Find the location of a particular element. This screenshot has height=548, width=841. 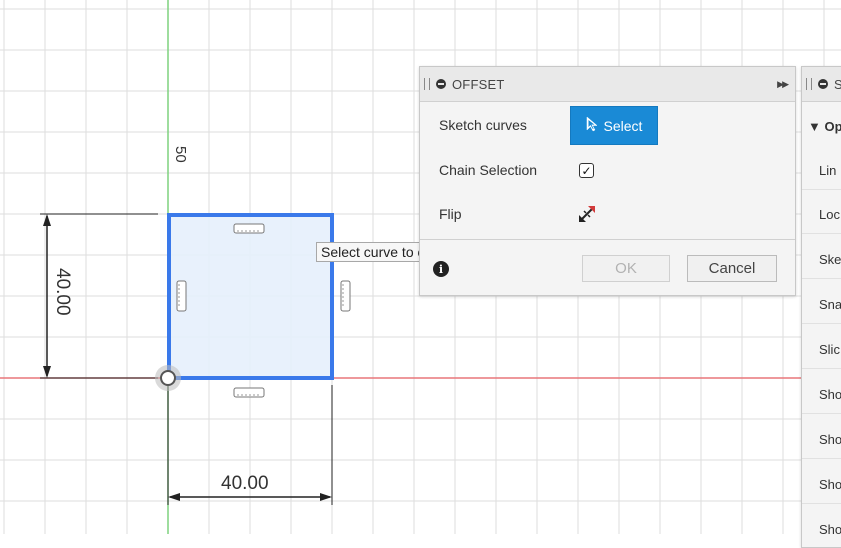

side-item: Ske is located at coordinates (830, 259).